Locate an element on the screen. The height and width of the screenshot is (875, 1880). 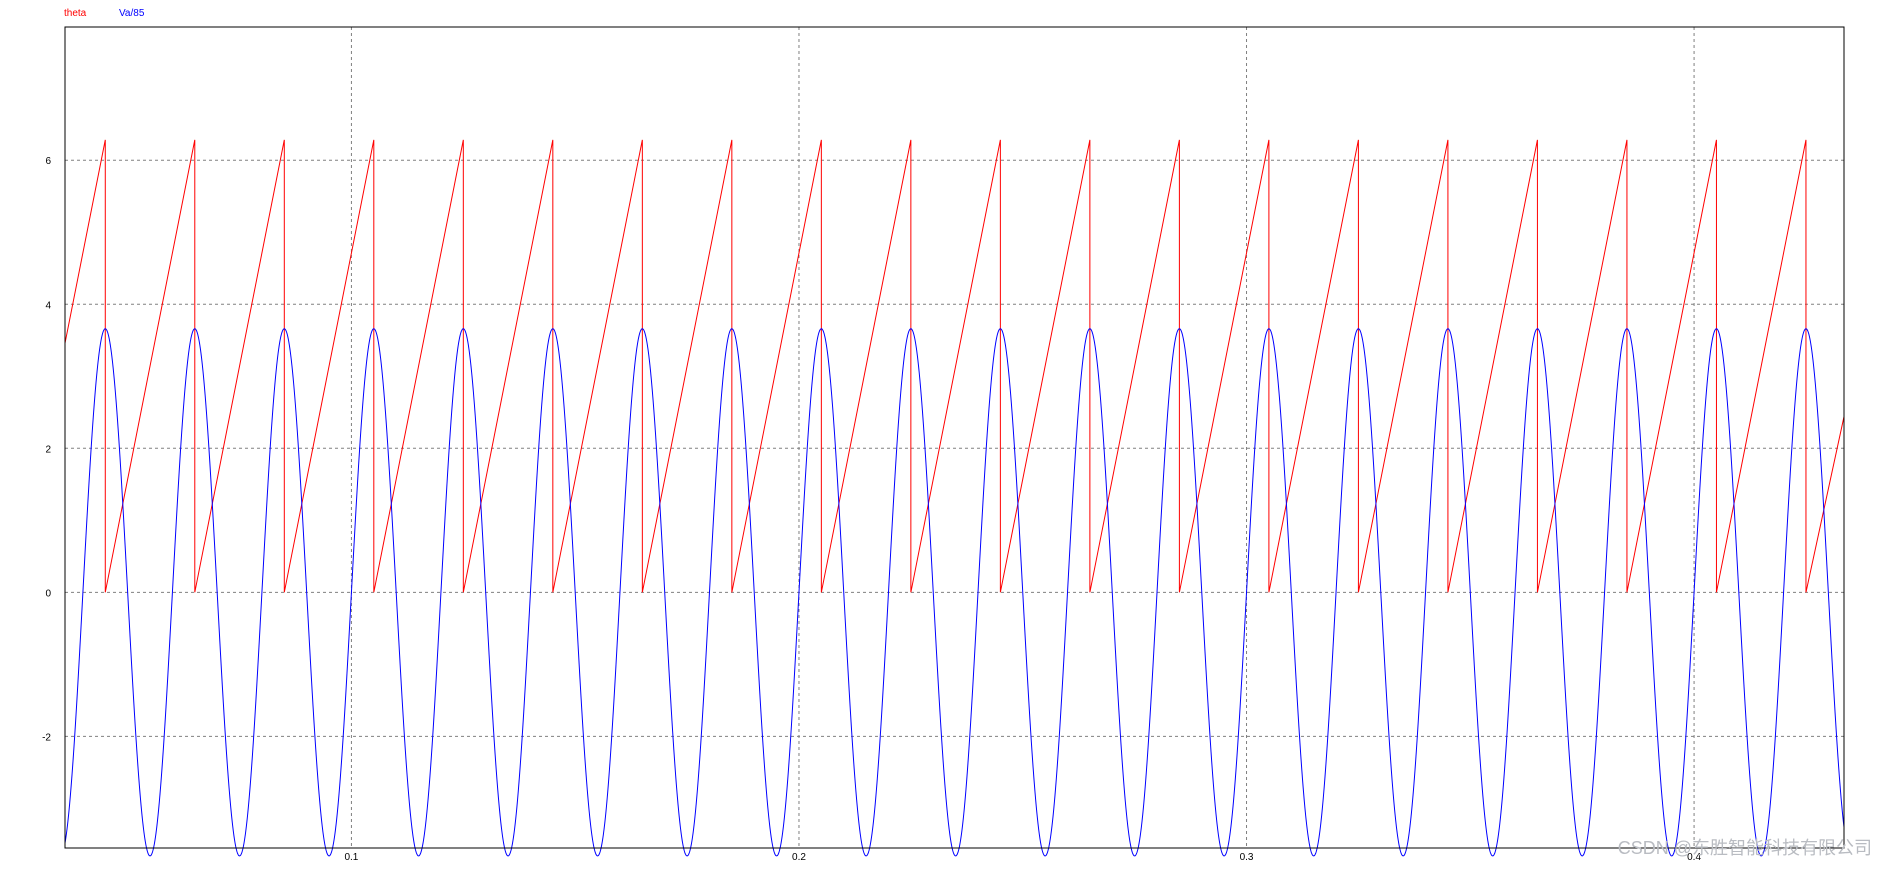
y-tick-label: 4 is located at coordinates (48, 305).